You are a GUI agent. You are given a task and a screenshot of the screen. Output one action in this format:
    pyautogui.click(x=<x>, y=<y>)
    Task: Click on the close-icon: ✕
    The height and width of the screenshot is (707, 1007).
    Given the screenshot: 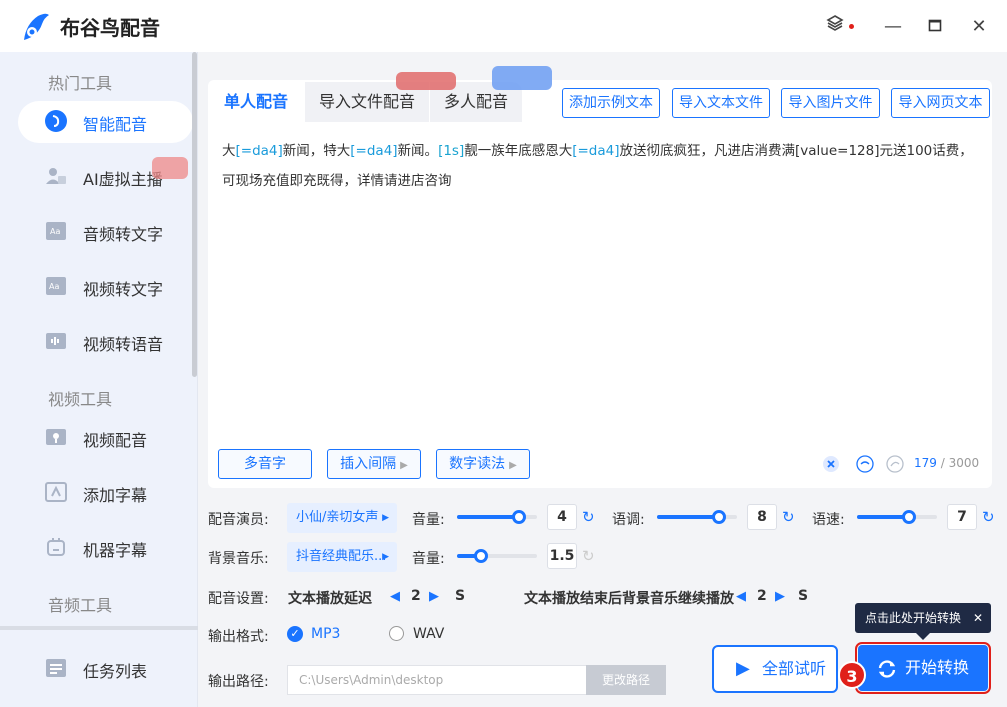 What is the action you would take?
    pyautogui.click(x=979, y=27)
    